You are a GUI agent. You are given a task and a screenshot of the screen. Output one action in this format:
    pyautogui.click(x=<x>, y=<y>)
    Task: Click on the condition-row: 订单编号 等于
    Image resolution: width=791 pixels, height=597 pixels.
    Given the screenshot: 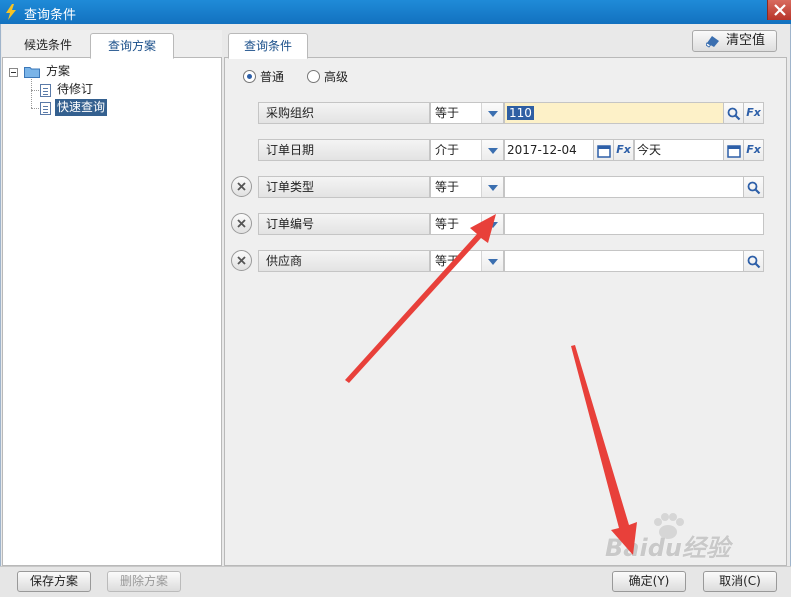 What is the action you would take?
    pyautogui.click(x=498, y=224)
    